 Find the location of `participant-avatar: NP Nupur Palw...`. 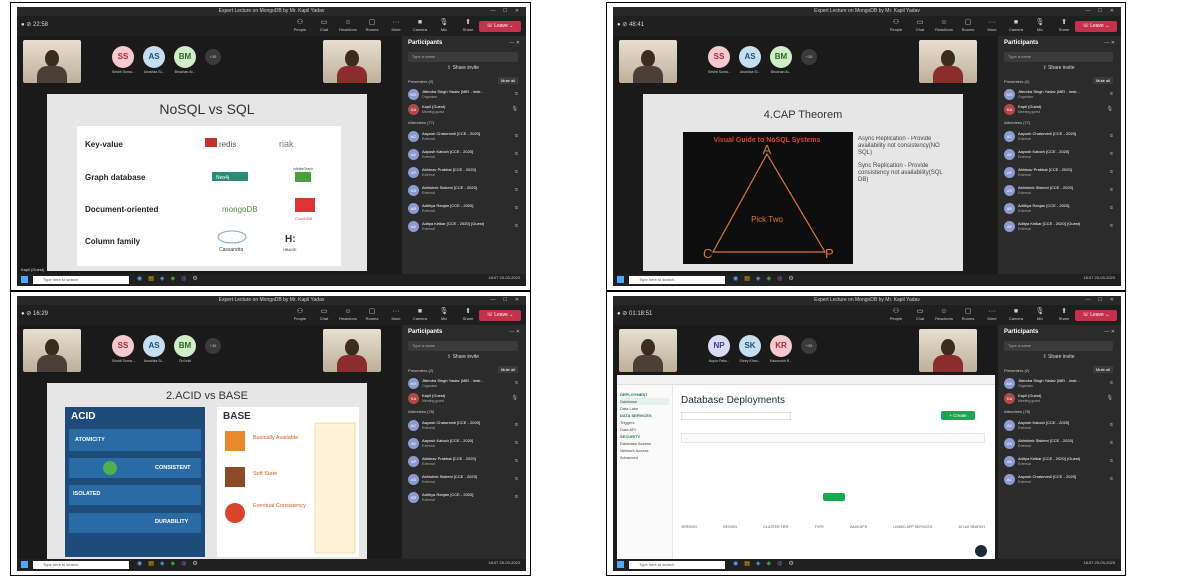

participant-avatar: NP Nupur Palw... is located at coordinates (719, 349).